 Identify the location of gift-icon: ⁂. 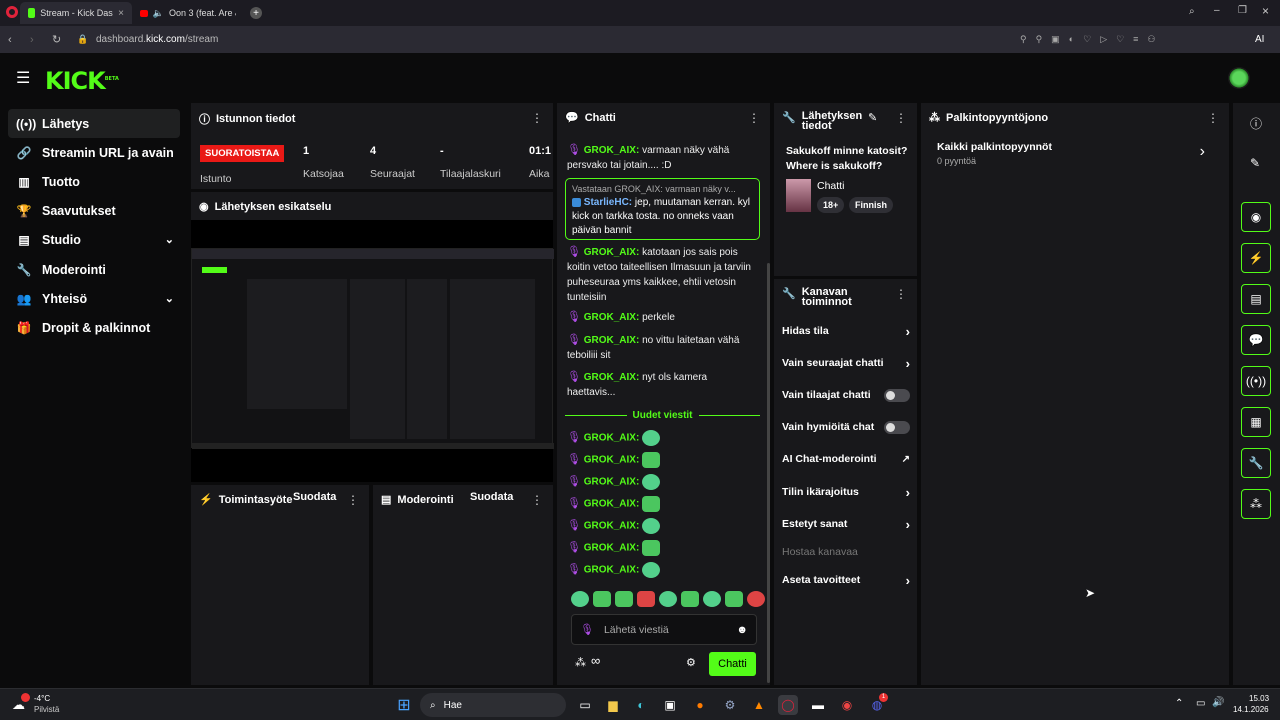
(1256, 504).